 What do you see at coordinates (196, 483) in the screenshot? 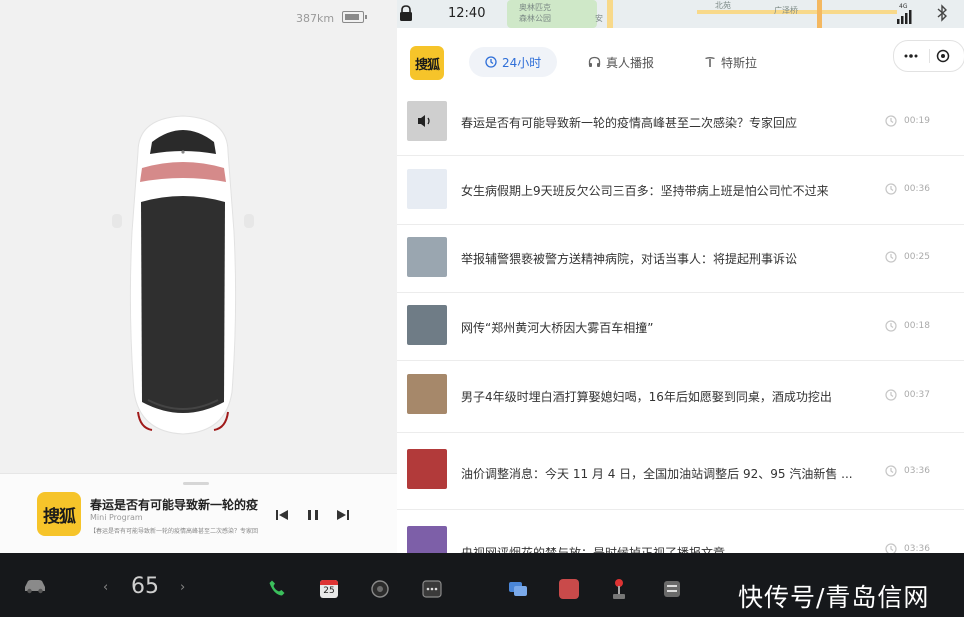
I see `drag-handle` at bounding box center [196, 483].